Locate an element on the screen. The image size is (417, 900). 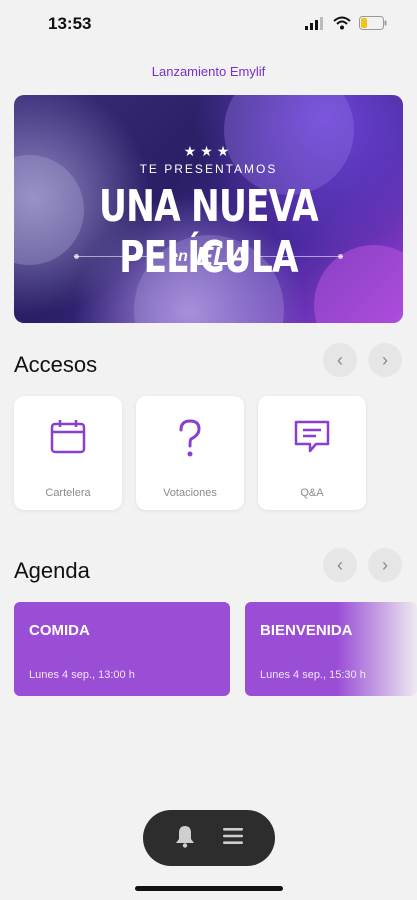
access-card-cartelera: Cartelera is located at coordinates (68, 453).